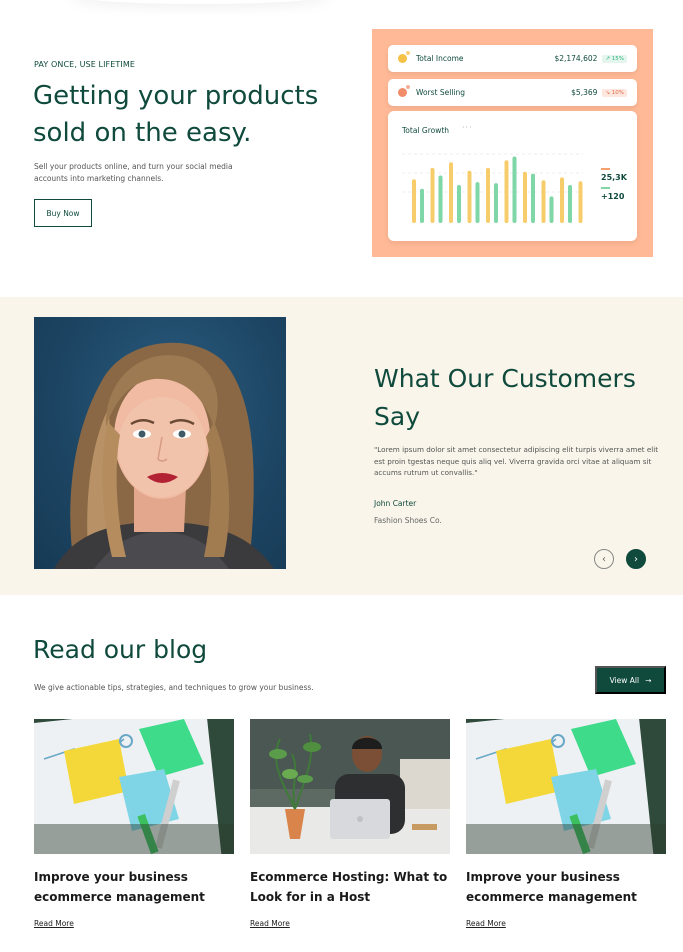 This screenshot has width=683, height=952. I want to click on stat-card-total-income: Total Income $2,174,602 ↗ 15%, so click(512, 58).